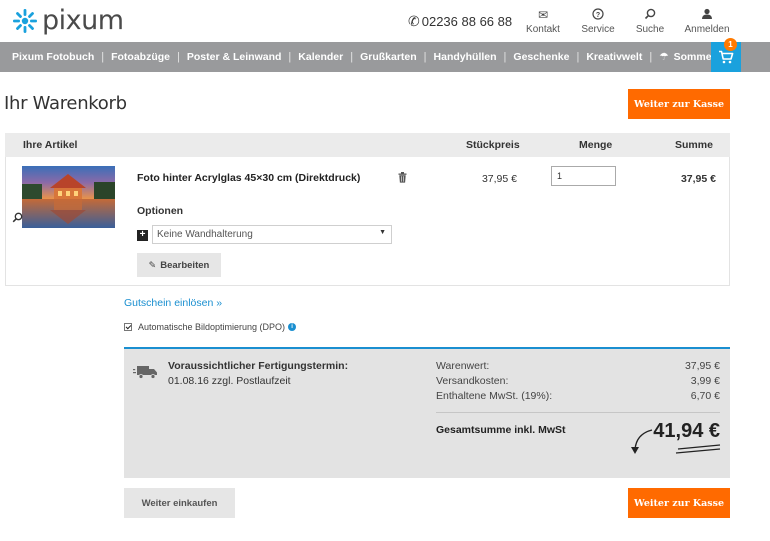 Image resolution: width=770 pixels, height=541 pixels. Describe the element at coordinates (292, 327) in the screenshot. I see `info-icon: i` at that location.